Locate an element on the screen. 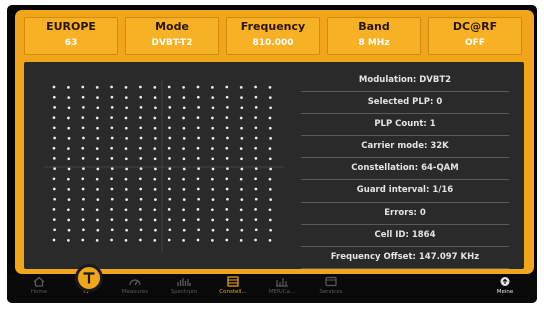  nav-services: Services is located at coordinates (331, 285).